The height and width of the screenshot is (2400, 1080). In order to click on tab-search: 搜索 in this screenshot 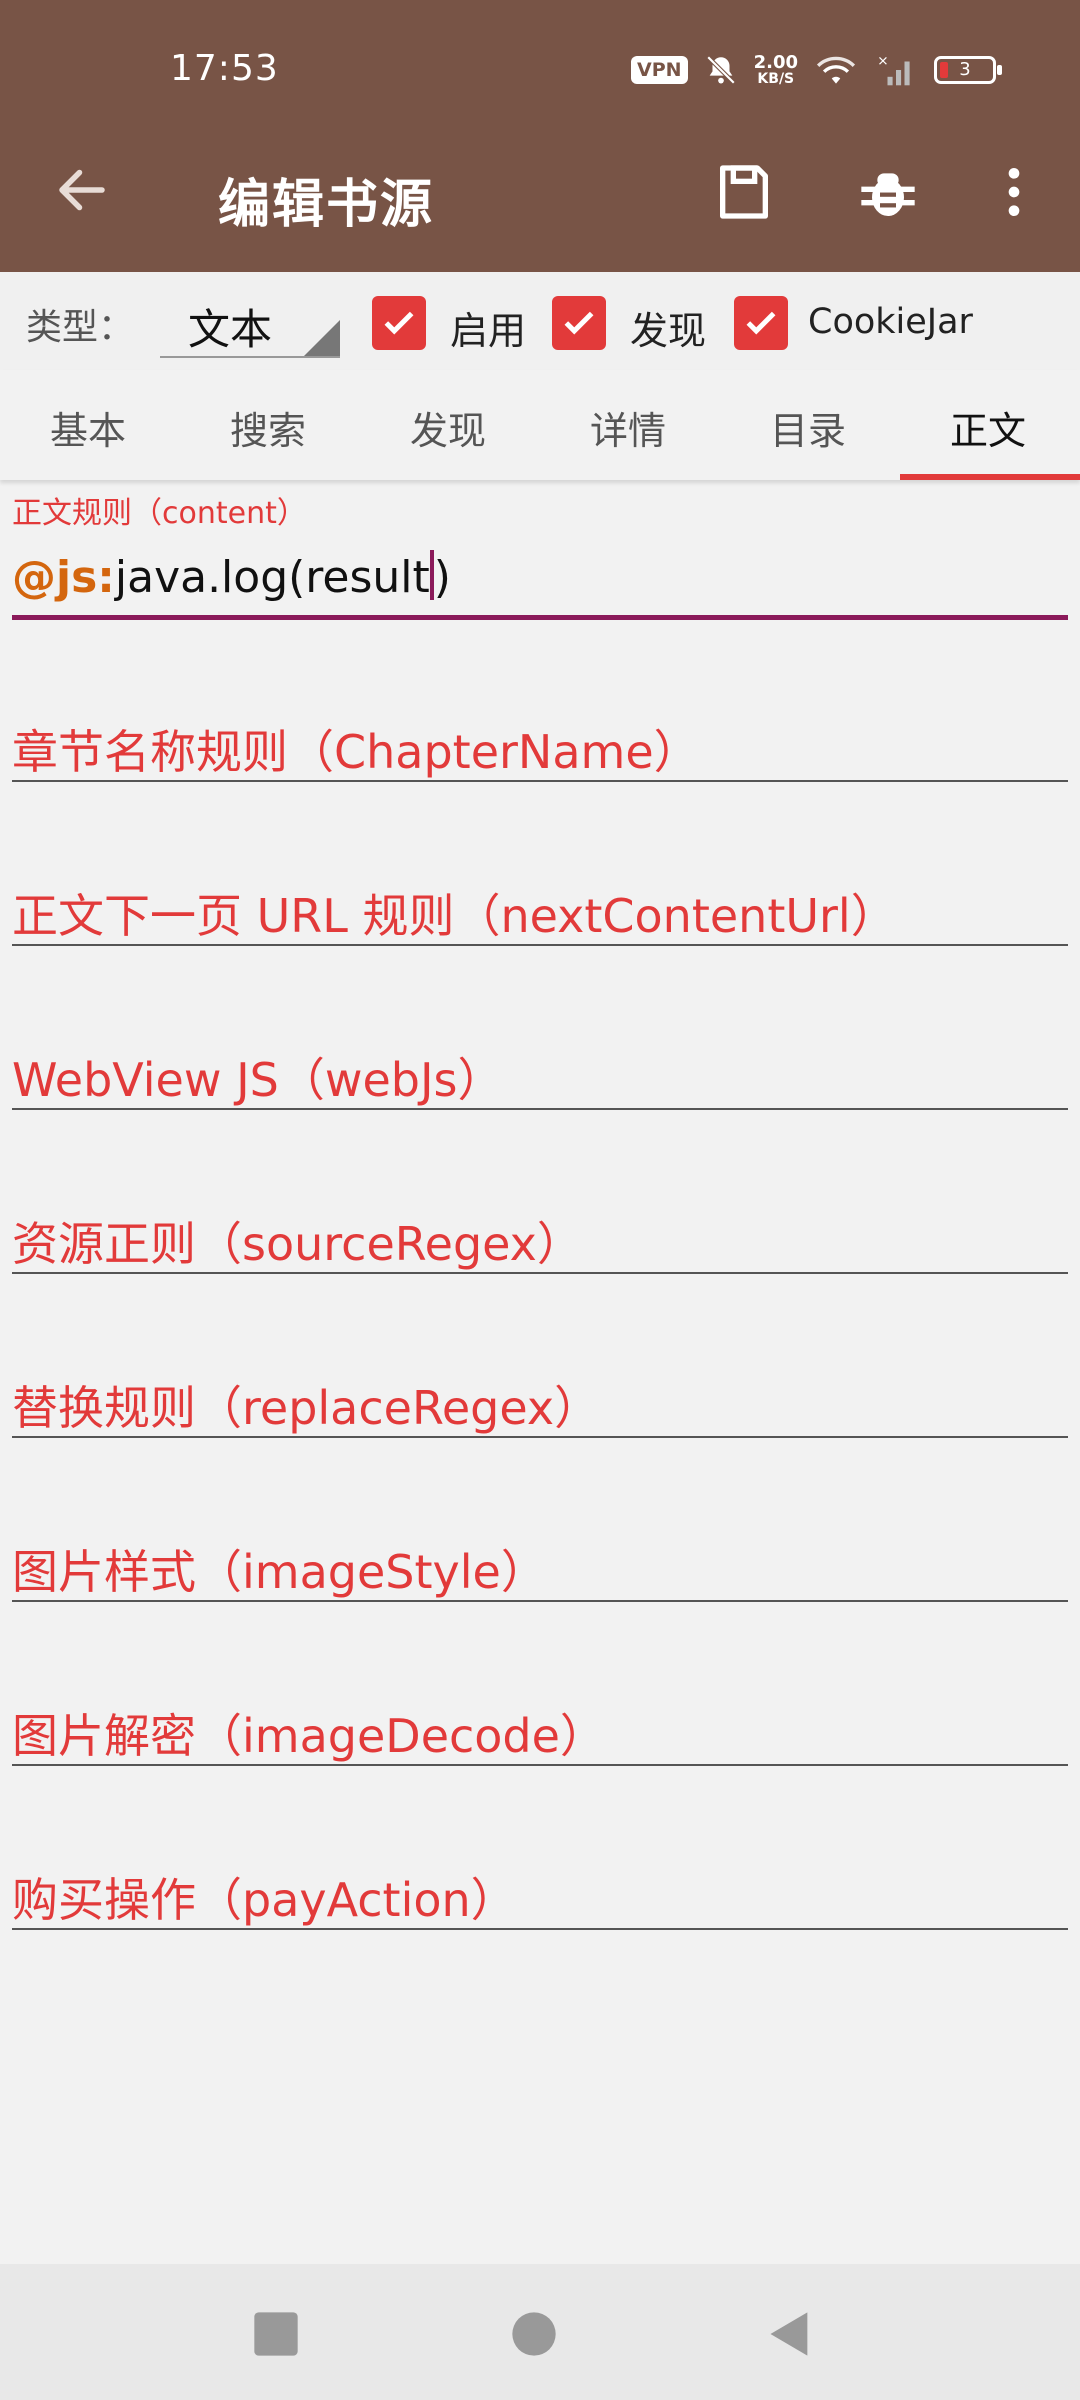, I will do `click(268, 427)`.